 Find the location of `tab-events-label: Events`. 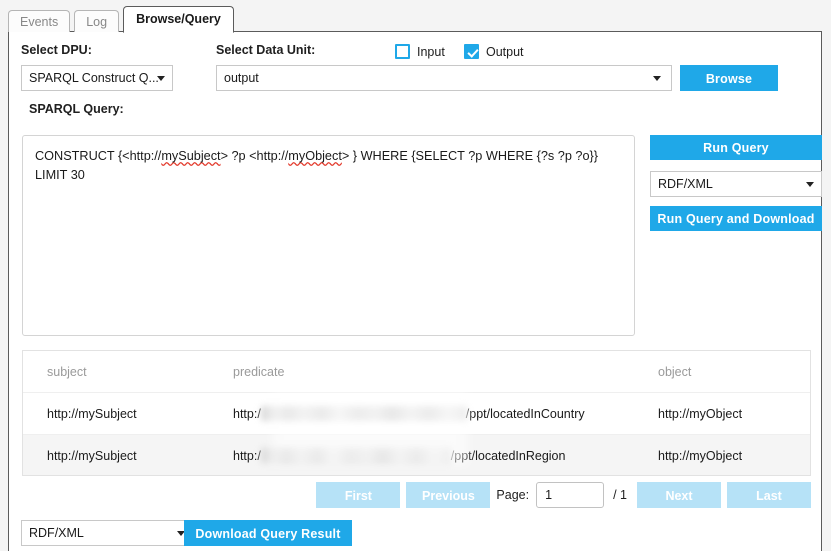

tab-events-label: Events is located at coordinates (39, 22).